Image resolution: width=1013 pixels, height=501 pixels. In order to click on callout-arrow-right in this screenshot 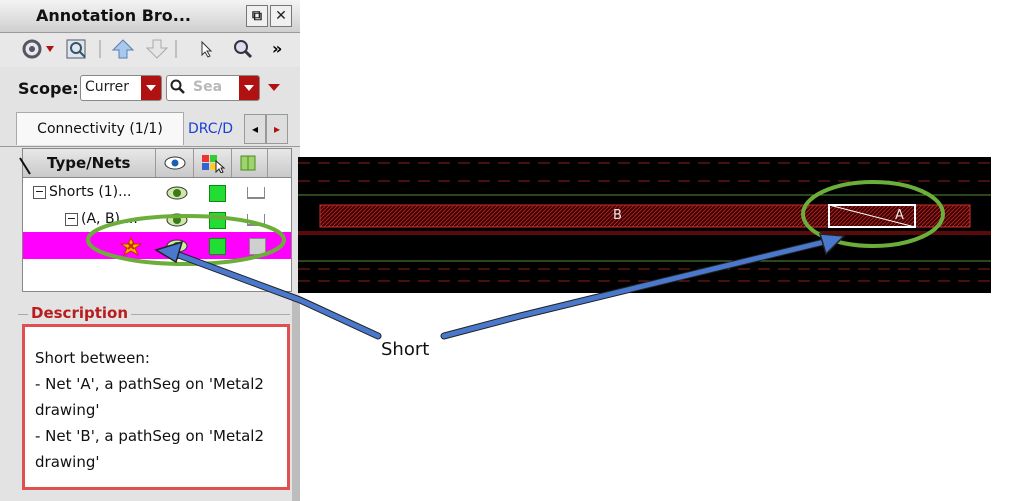, I will do `click(634, 289)`.